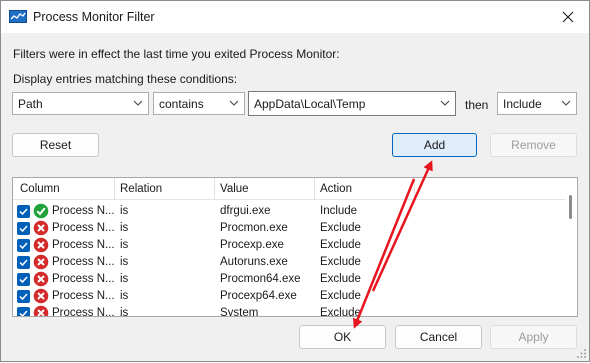 Image resolution: width=590 pixels, height=363 pixels. Describe the element at coordinates (533, 337) in the screenshot. I see `apply-button: Apply` at that location.